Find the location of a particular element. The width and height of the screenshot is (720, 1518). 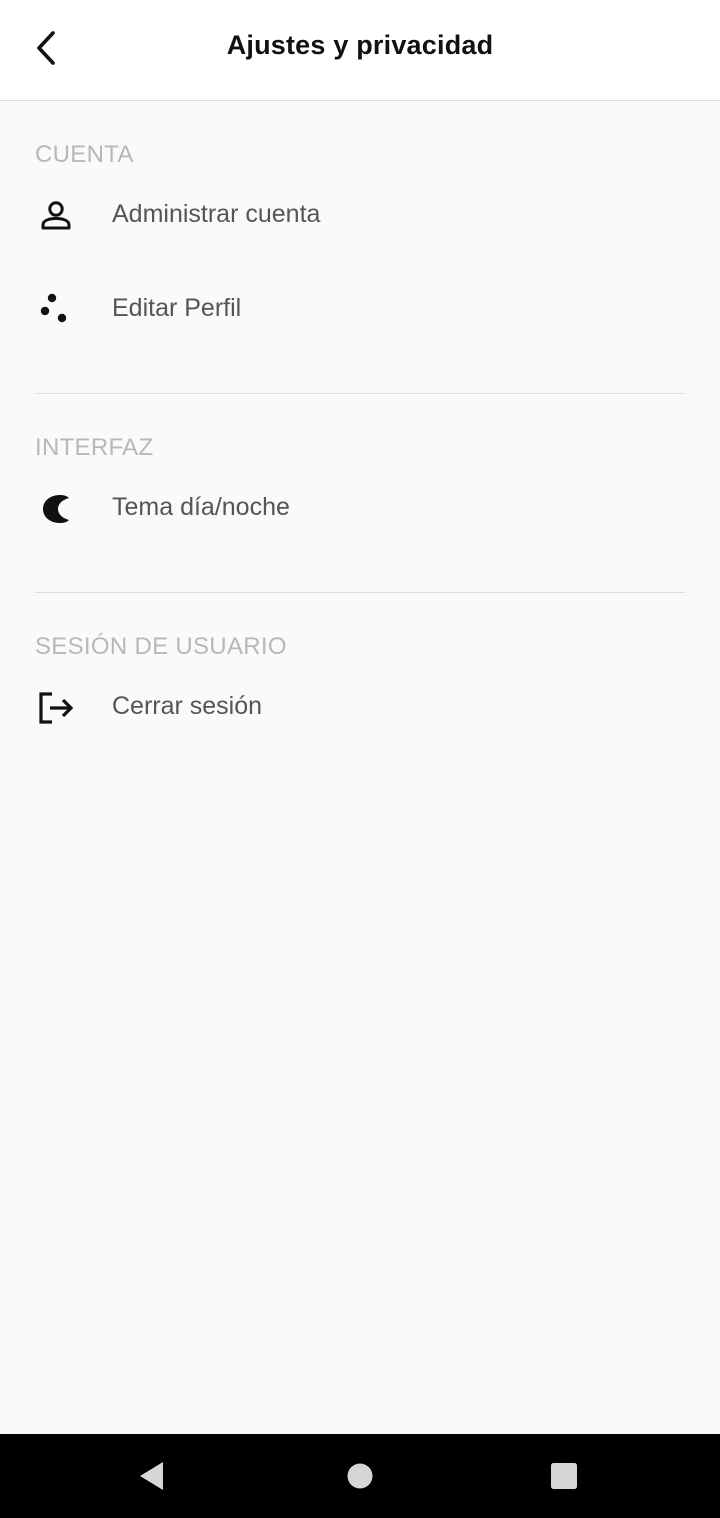

menu-item-label: Editar Perfil is located at coordinates (177, 308).